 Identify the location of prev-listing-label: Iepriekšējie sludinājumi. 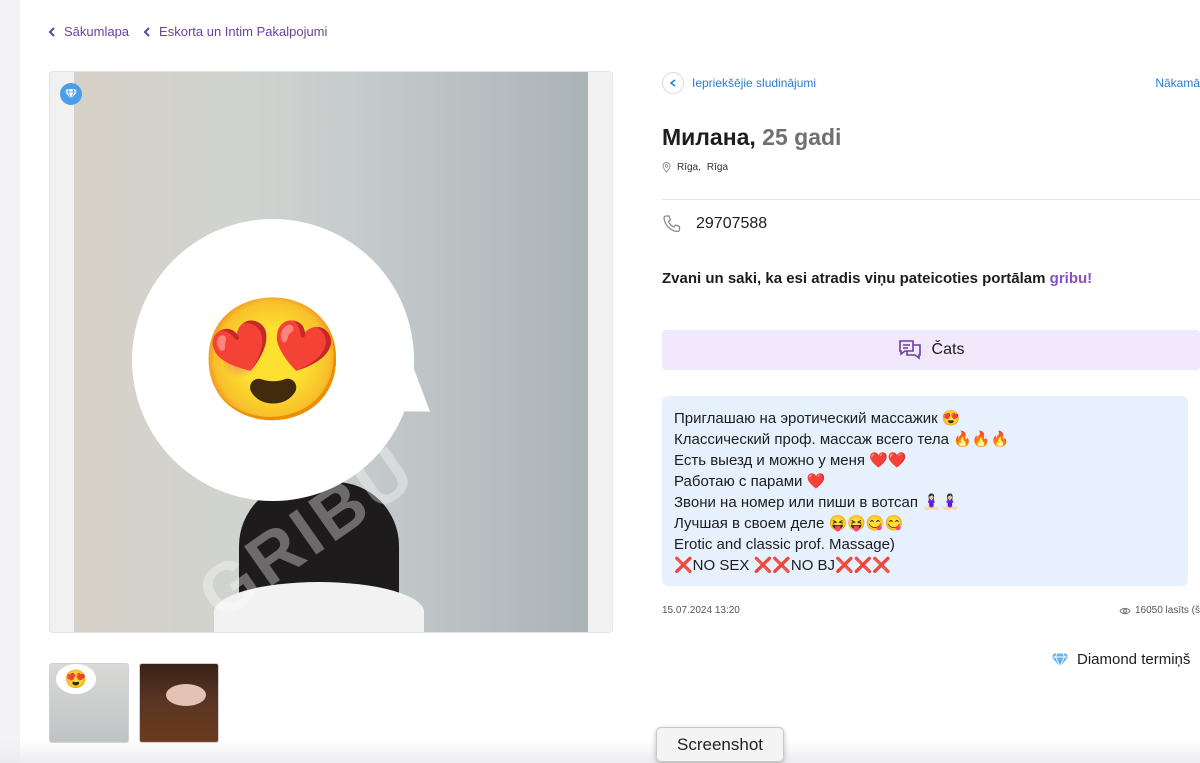
(754, 83).